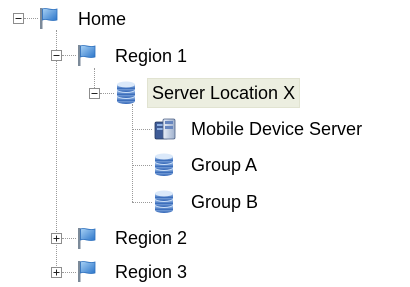 Image resolution: width=410 pixels, height=287 pixels. What do you see at coordinates (151, 238) in the screenshot?
I see `tree-node-region-2: Region 2` at bounding box center [151, 238].